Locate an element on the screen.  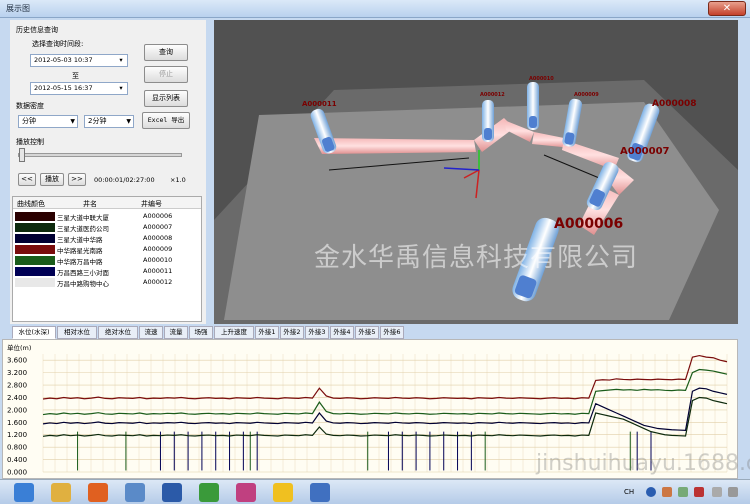
legend-well-id: A000010 is located at coordinates (158, 260).